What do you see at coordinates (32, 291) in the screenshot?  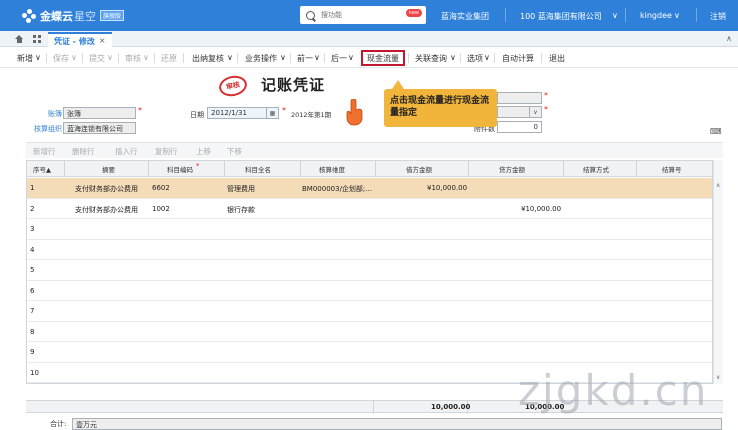 I see `cell-no: 6` at bounding box center [32, 291].